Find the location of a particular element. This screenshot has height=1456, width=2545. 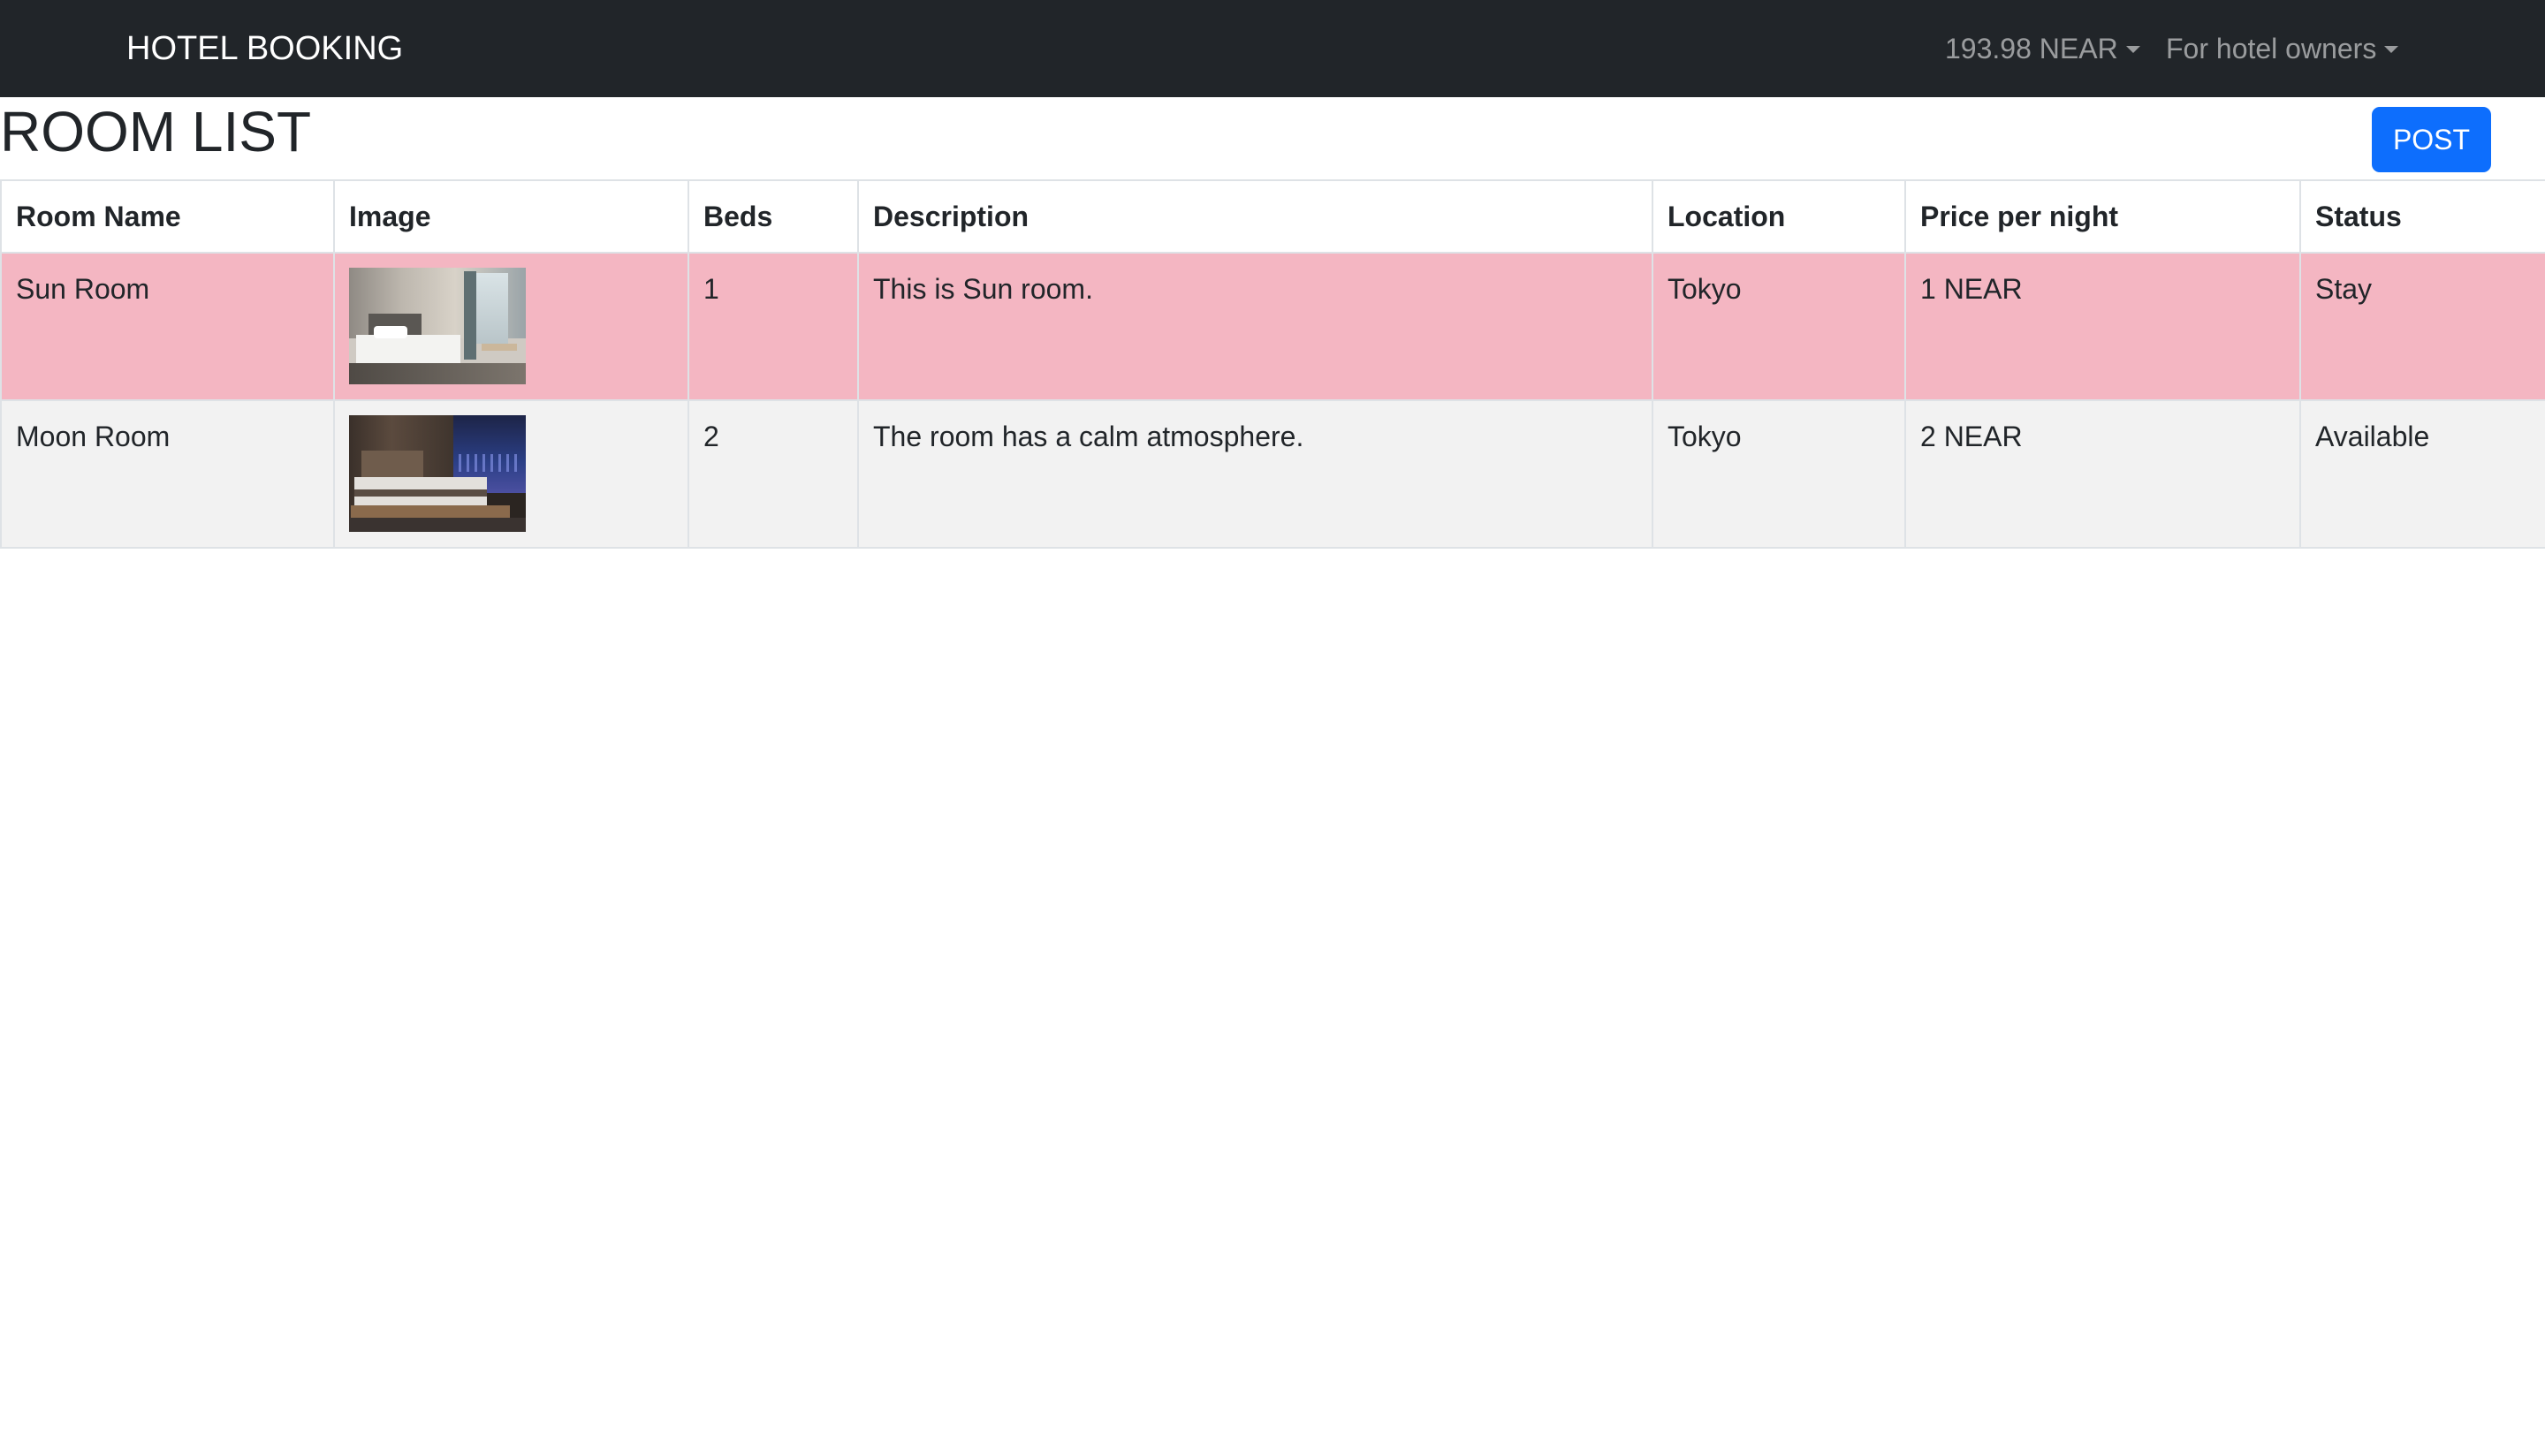

header-image: Image is located at coordinates (511, 216).